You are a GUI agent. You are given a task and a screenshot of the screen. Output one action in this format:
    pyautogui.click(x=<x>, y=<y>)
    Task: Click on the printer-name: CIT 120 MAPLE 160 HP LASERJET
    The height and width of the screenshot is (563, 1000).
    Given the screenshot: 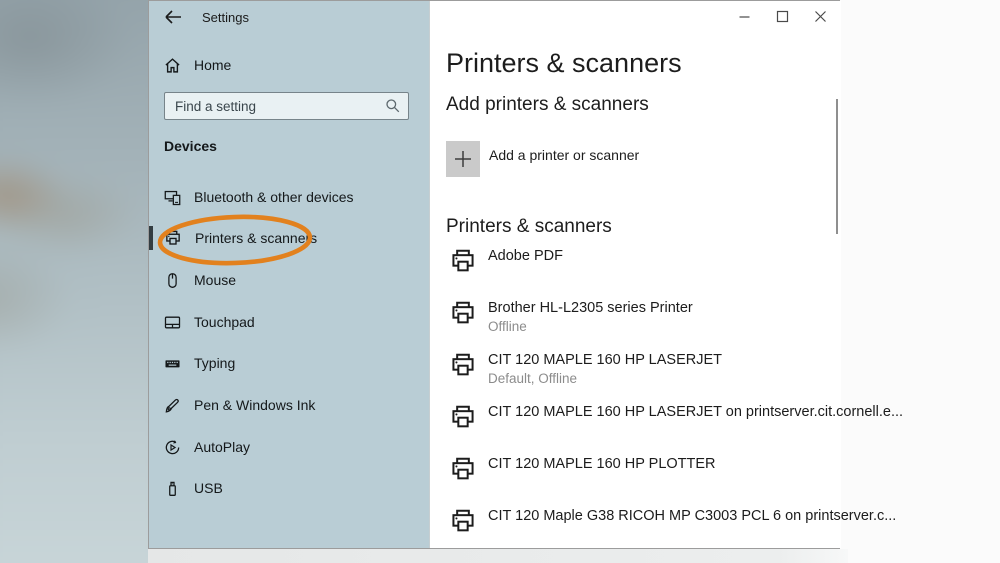 What is the action you would take?
    pyautogui.click(x=605, y=360)
    